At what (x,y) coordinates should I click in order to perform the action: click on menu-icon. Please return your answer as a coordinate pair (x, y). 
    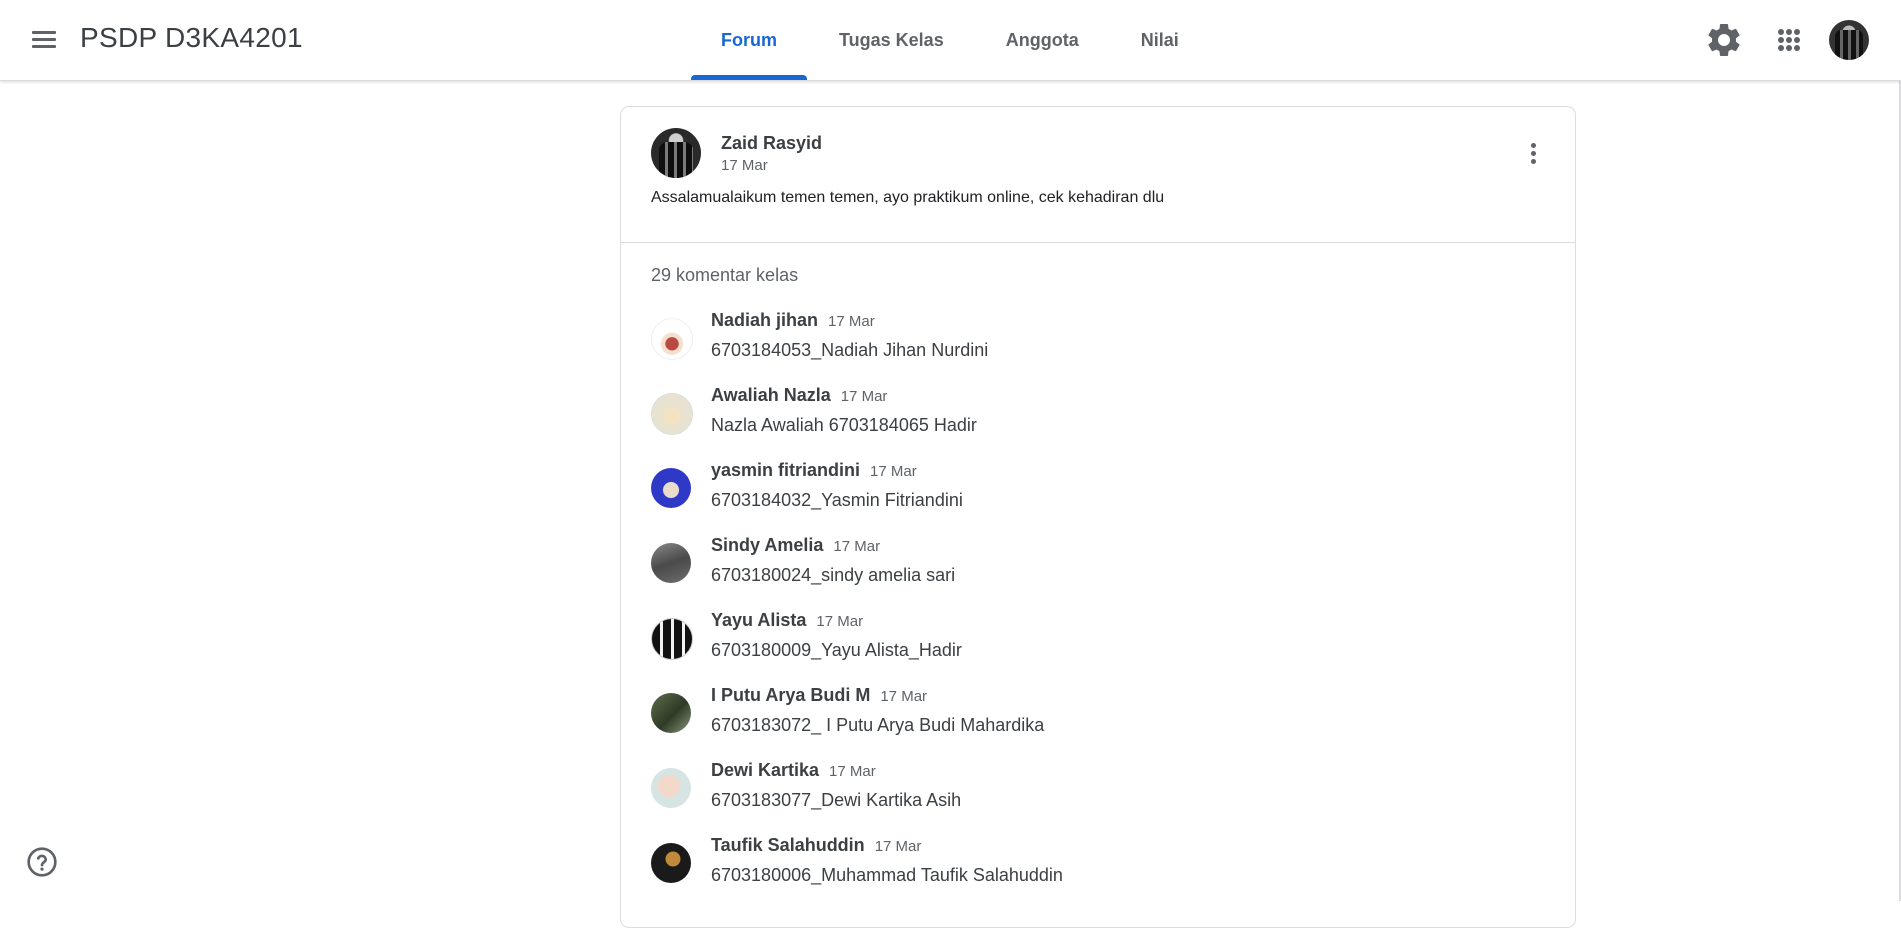
    Looking at the image, I should click on (44, 40).